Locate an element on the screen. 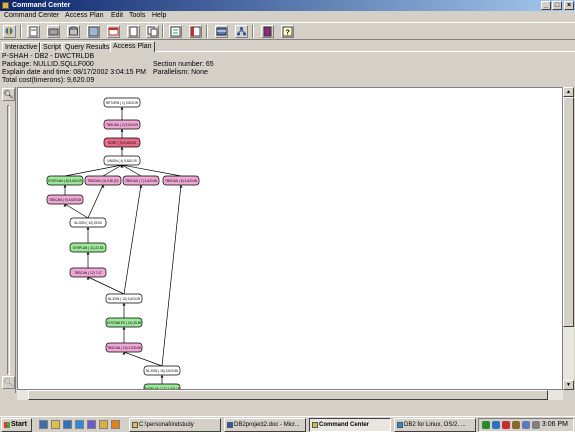 This screenshot has height=432, width=575. plan-node-label: TBSCAN ( 7) 3,620.08 is located at coordinates (141, 181).